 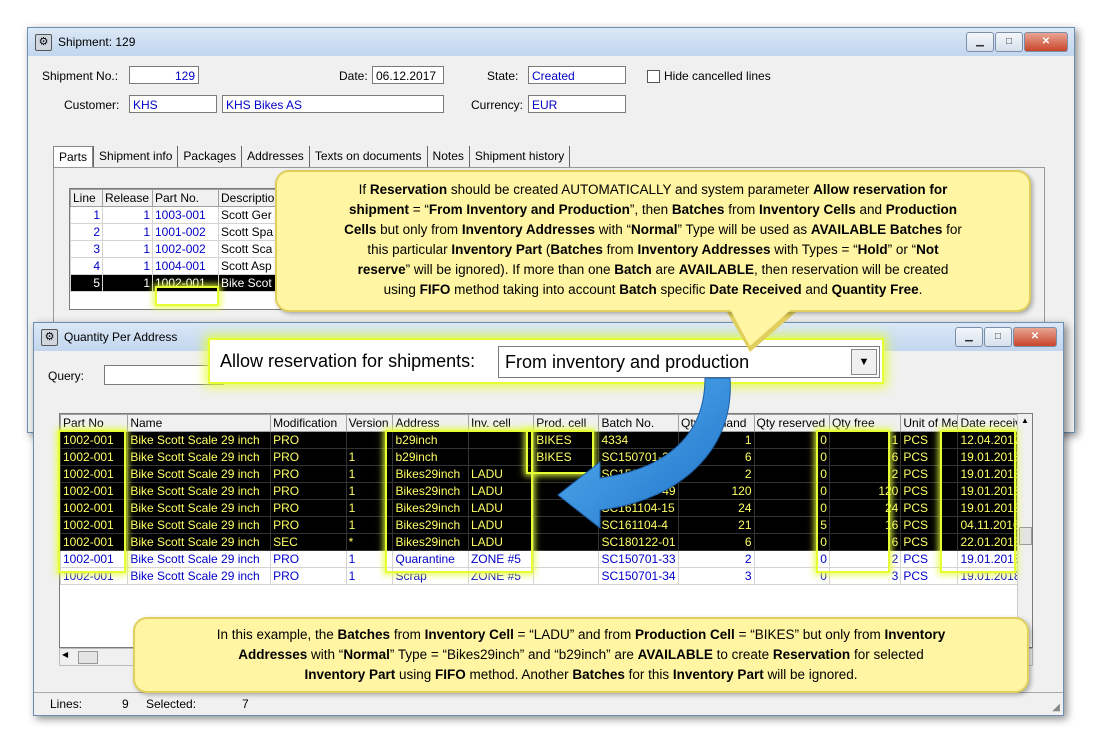 What do you see at coordinates (865, 423) in the screenshot?
I see `col-qty-free: Qty free` at bounding box center [865, 423].